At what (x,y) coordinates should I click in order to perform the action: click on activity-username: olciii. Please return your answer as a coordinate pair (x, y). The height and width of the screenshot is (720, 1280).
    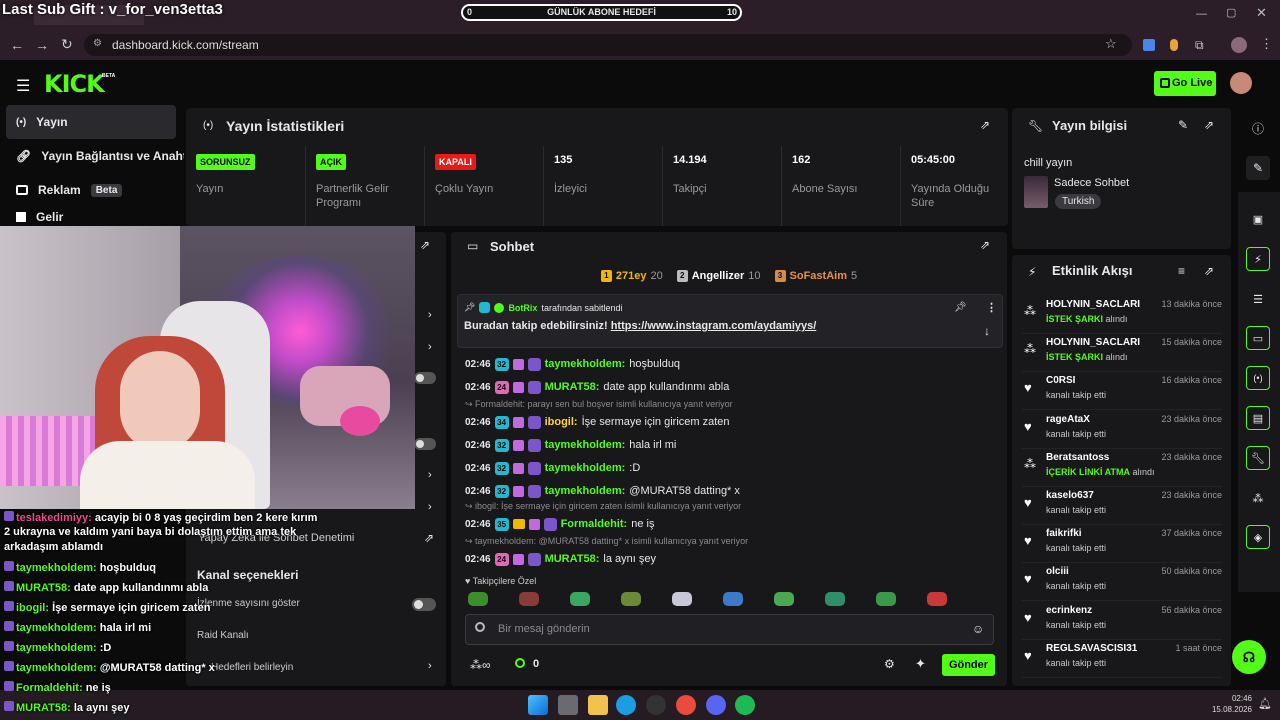
    Looking at the image, I should click on (1057, 571).